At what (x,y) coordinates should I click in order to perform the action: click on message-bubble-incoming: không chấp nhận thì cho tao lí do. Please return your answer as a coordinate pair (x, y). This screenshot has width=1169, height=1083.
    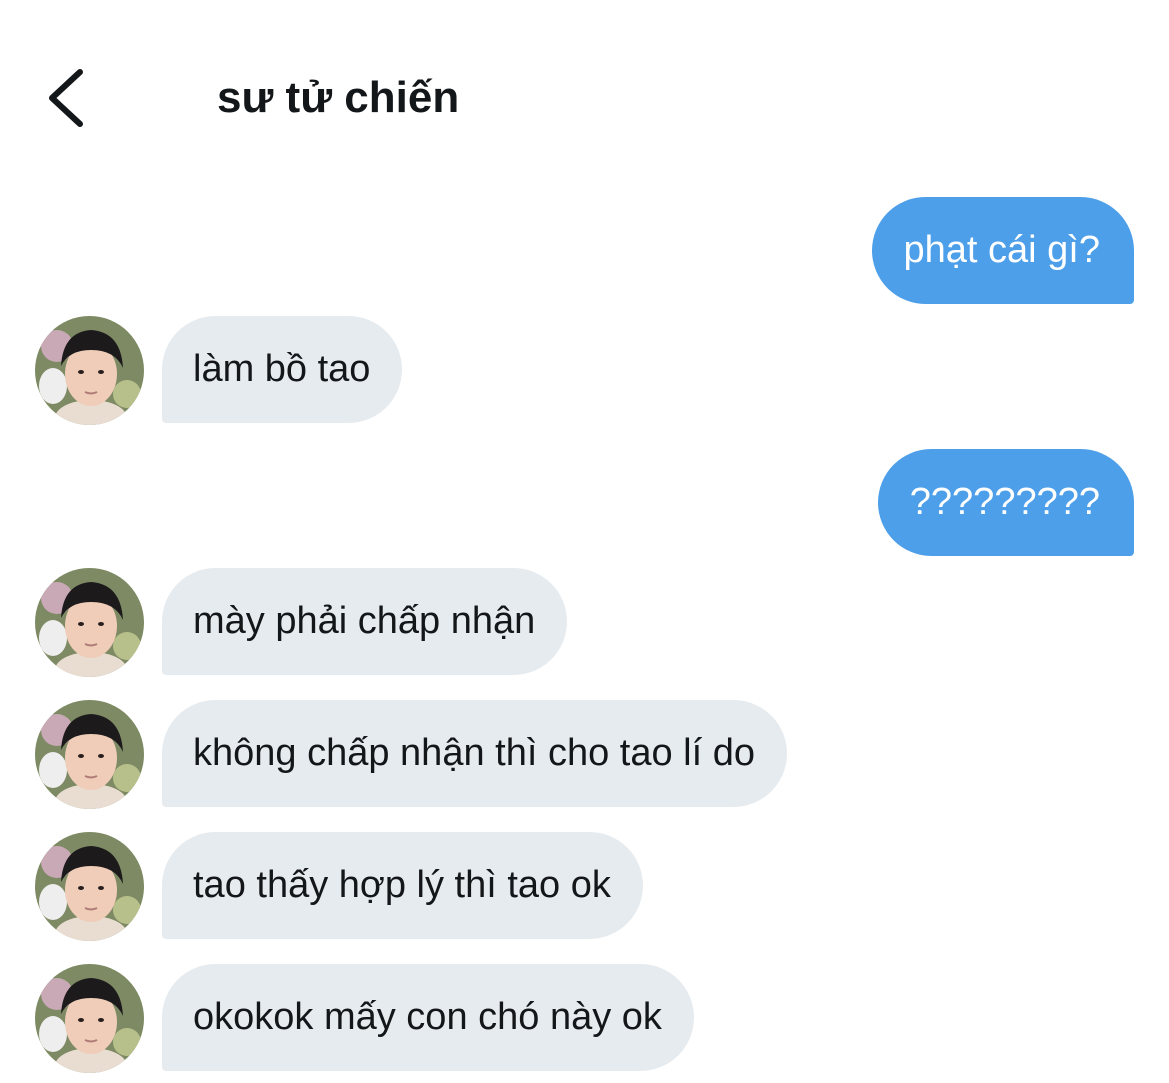
    Looking at the image, I should click on (474, 753).